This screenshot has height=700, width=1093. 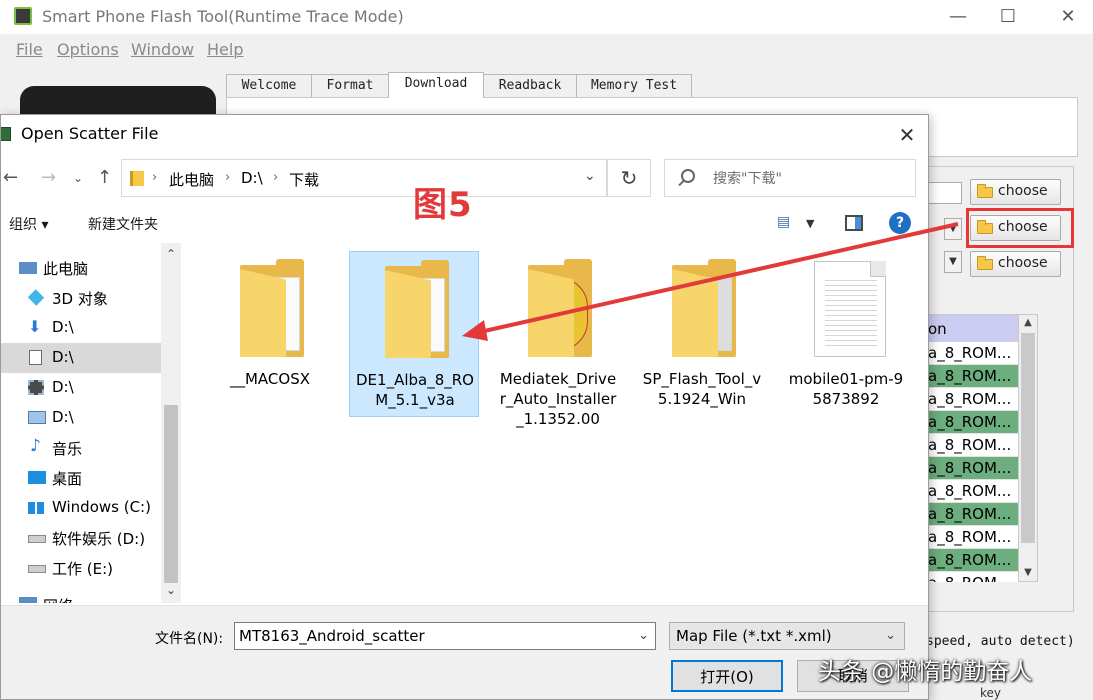 I want to click on nav-item-this-pc: 此电脑, so click(x=81, y=268).